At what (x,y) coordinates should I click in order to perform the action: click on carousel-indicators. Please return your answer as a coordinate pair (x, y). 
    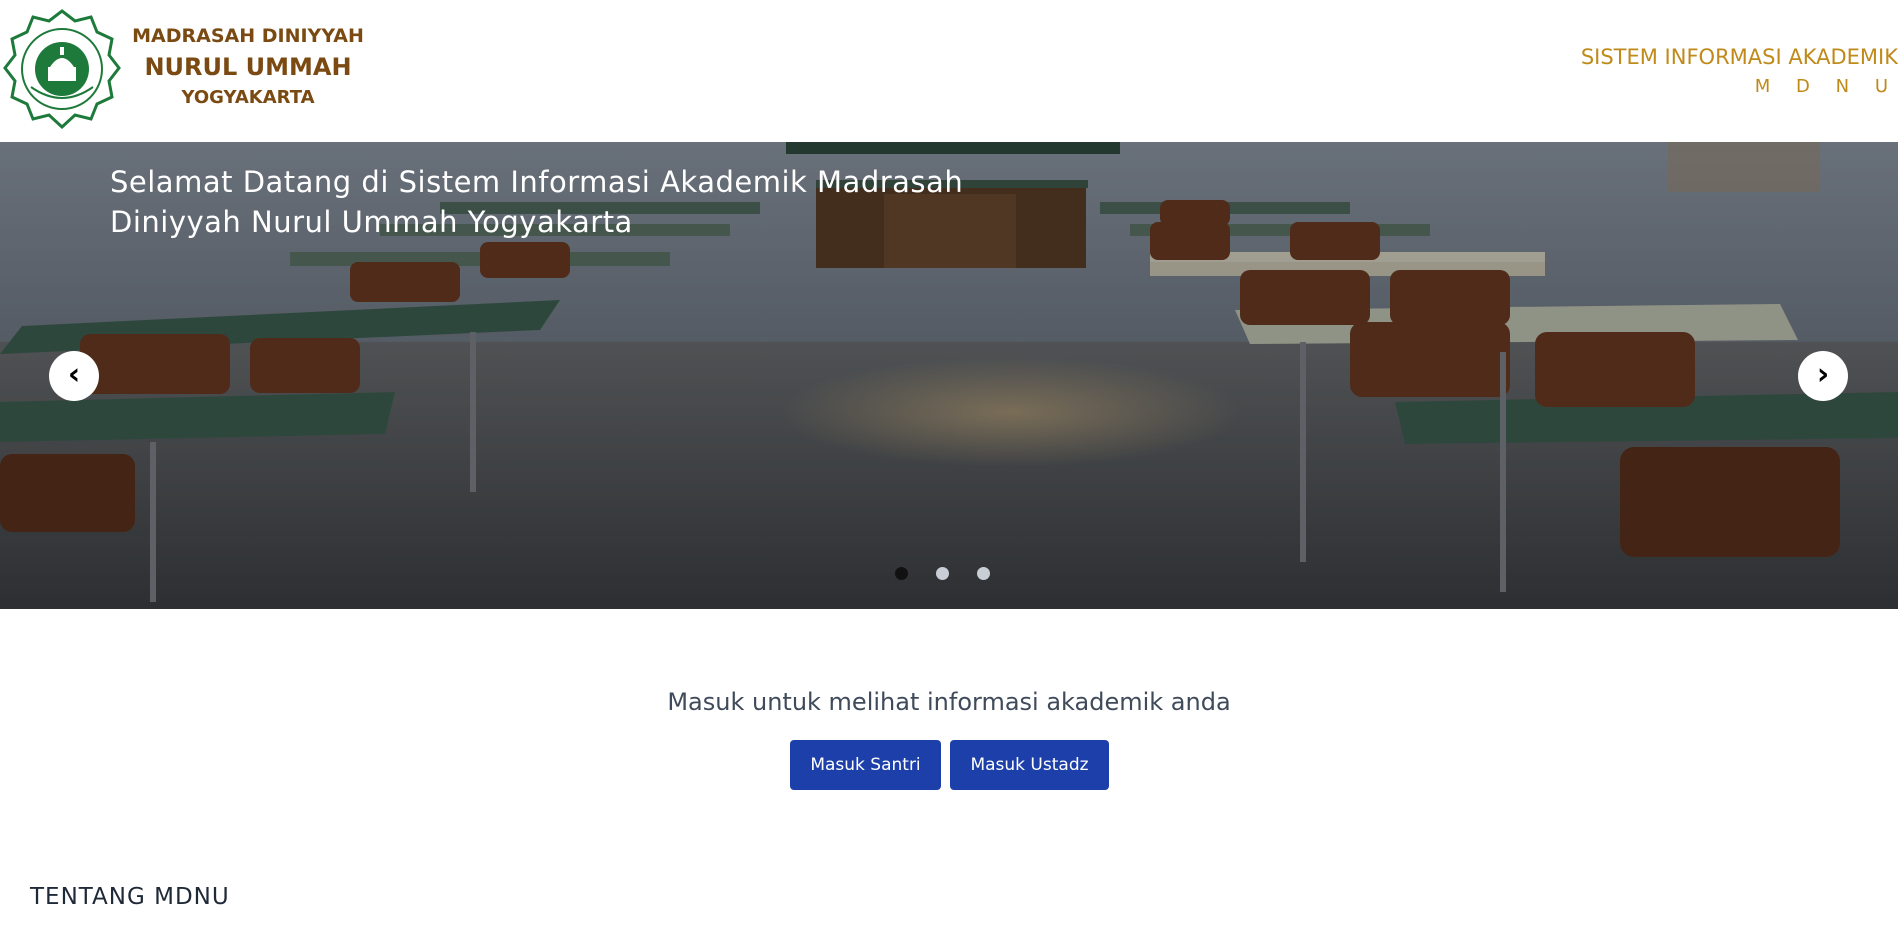
    Looking at the image, I should click on (945, 574).